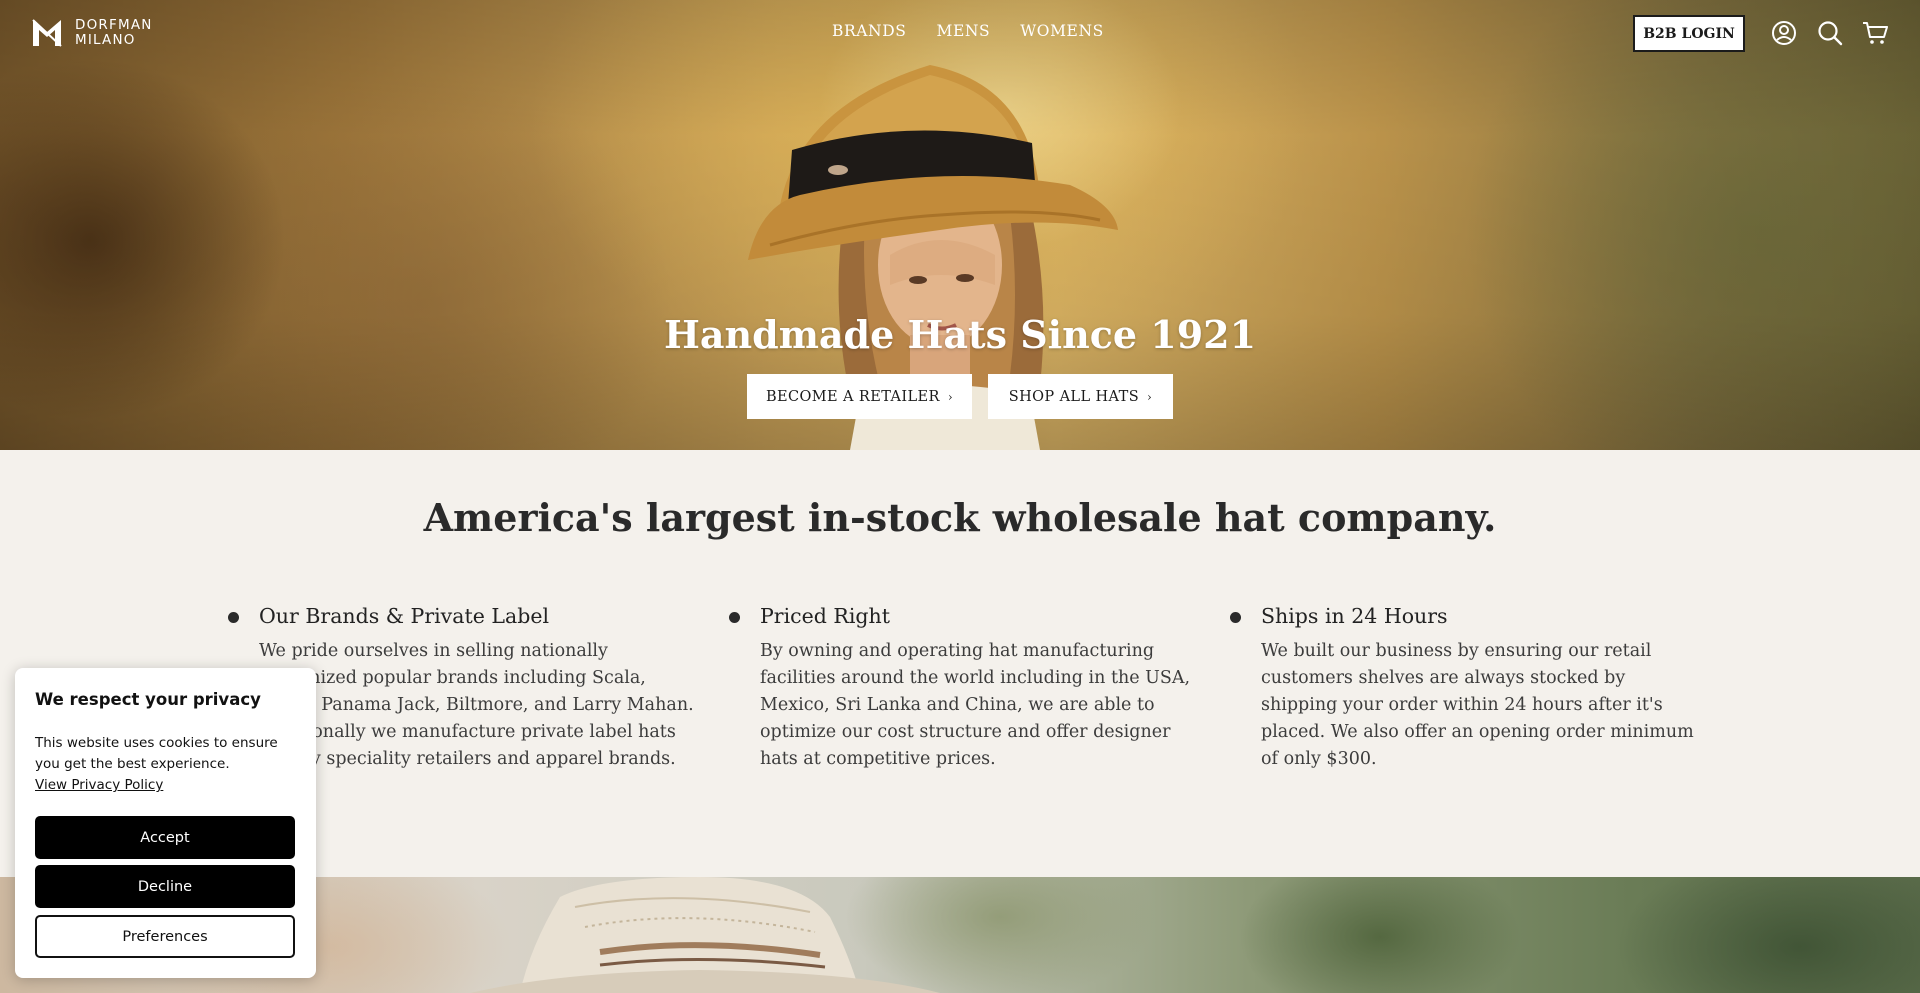  I want to click on shop-all-hats-button: SHOP ALL HATS ›, so click(1080, 396).